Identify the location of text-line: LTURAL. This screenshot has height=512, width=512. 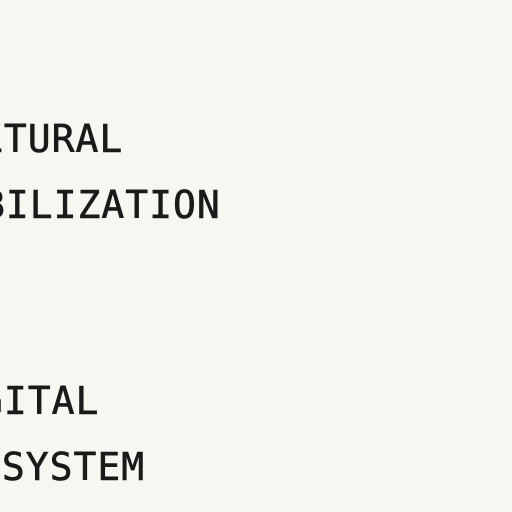
(62, 139).